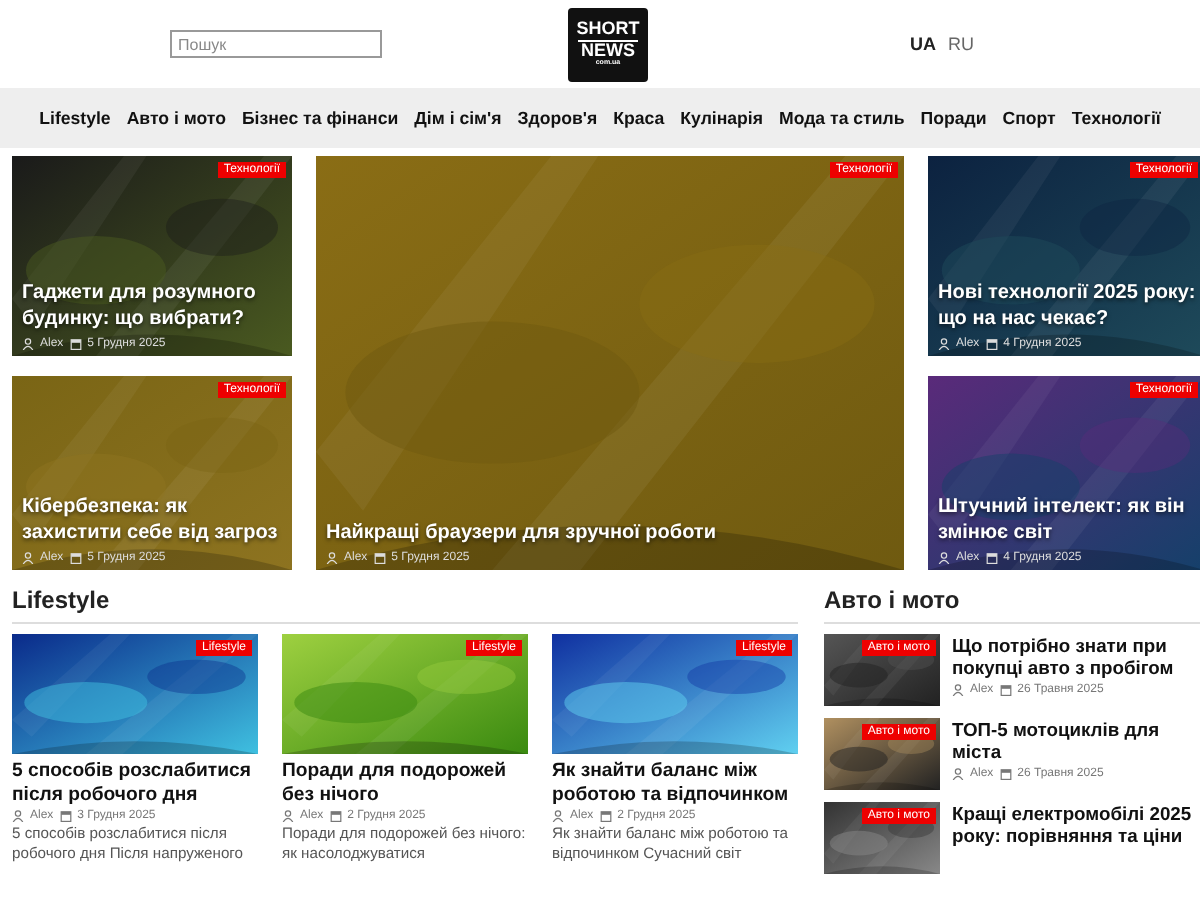 The width and height of the screenshot is (1200, 900). Describe the element at coordinates (557, 118) in the screenshot. I see `nav-link: Здоров'я` at that location.